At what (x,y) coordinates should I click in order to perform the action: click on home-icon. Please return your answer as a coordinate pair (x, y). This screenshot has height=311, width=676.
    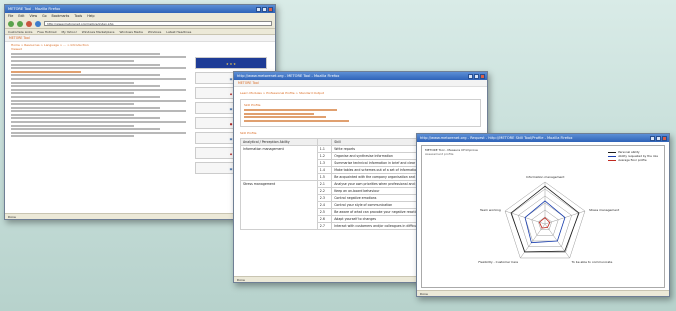
    Looking at the image, I should click on (38, 23).